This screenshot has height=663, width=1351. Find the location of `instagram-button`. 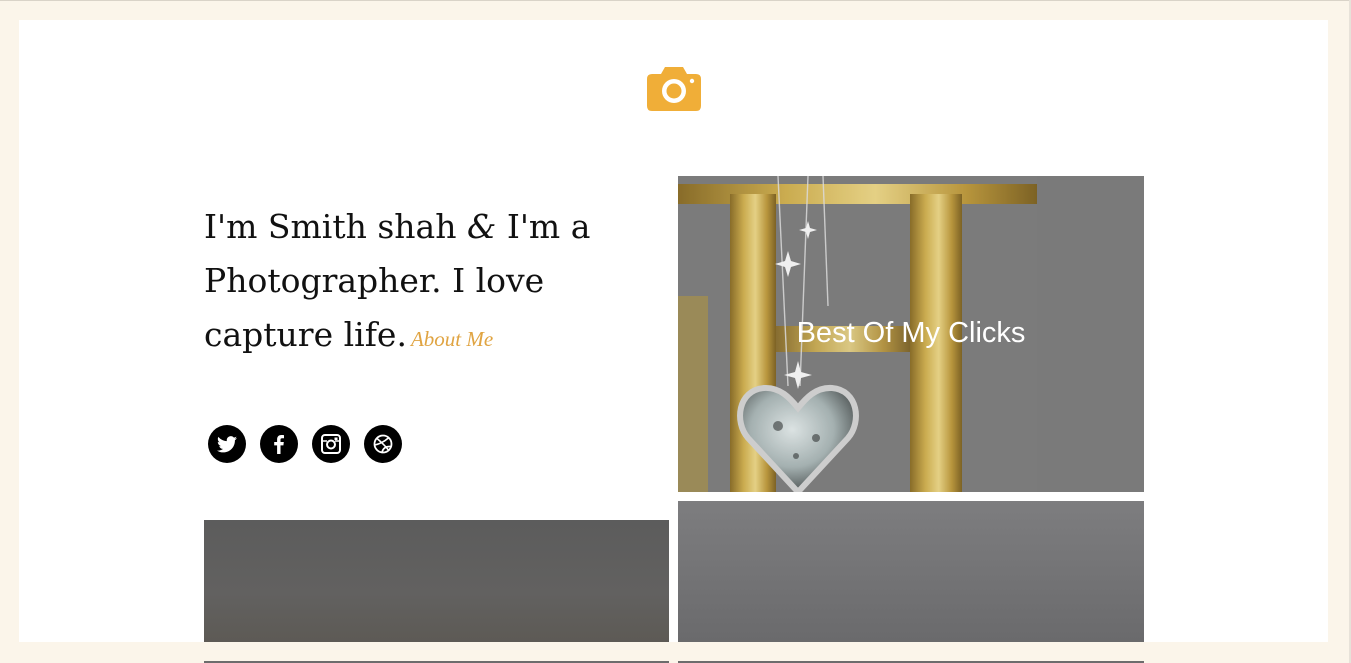

instagram-button is located at coordinates (331, 444).